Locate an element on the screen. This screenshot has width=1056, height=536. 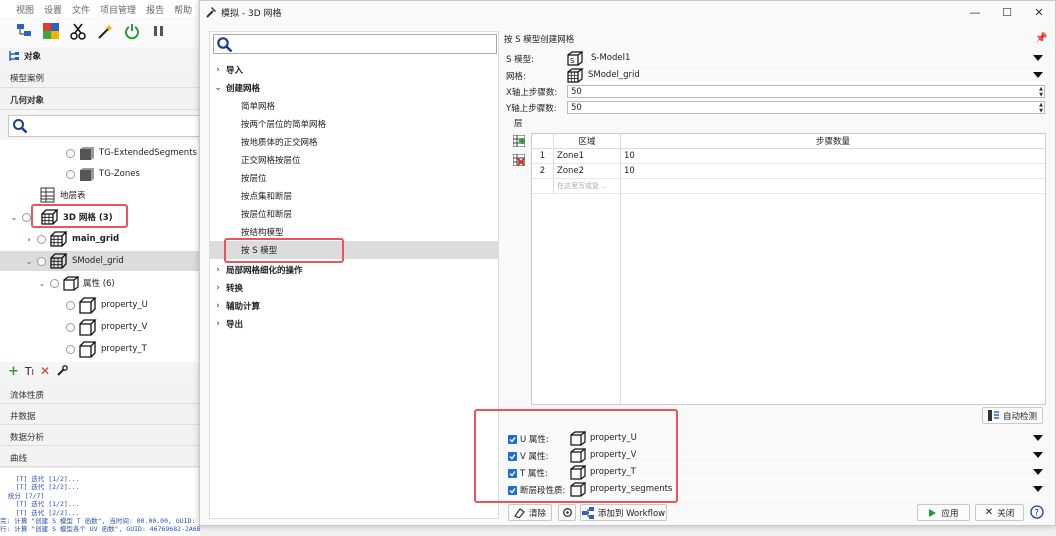
refresh-button is located at coordinates (567, 512).